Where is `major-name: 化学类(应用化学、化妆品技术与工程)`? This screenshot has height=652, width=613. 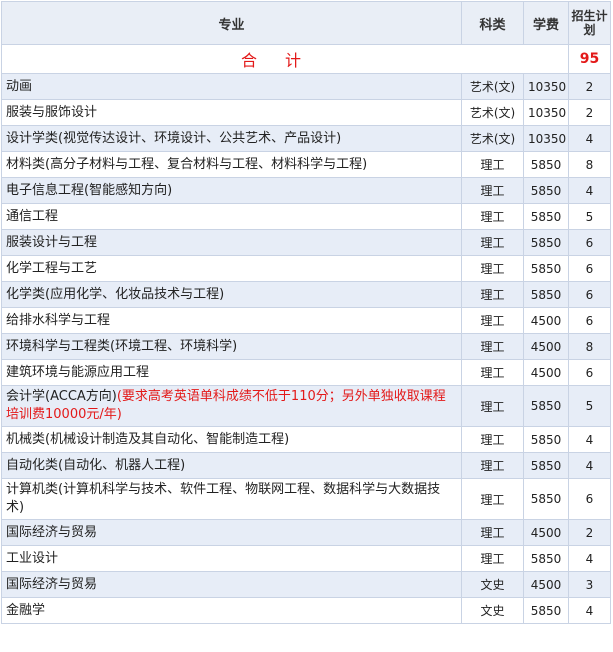 major-name: 化学类(应用化学、化妆品技术与工程) is located at coordinates (115, 294).